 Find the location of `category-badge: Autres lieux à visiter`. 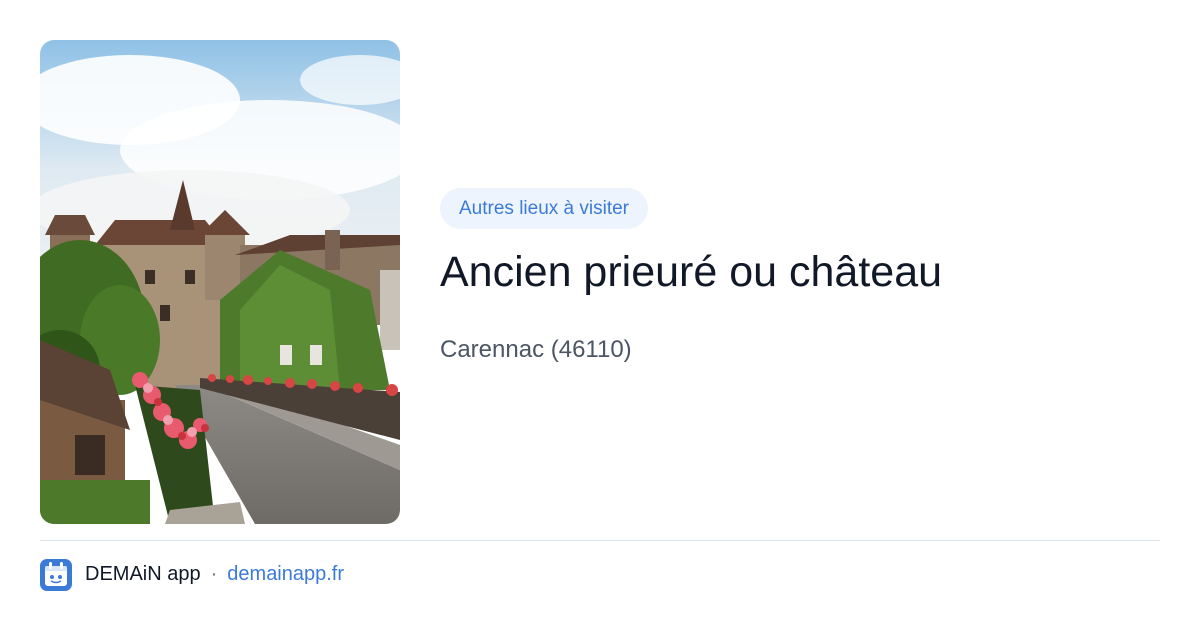

category-badge: Autres lieux à visiter is located at coordinates (544, 208).